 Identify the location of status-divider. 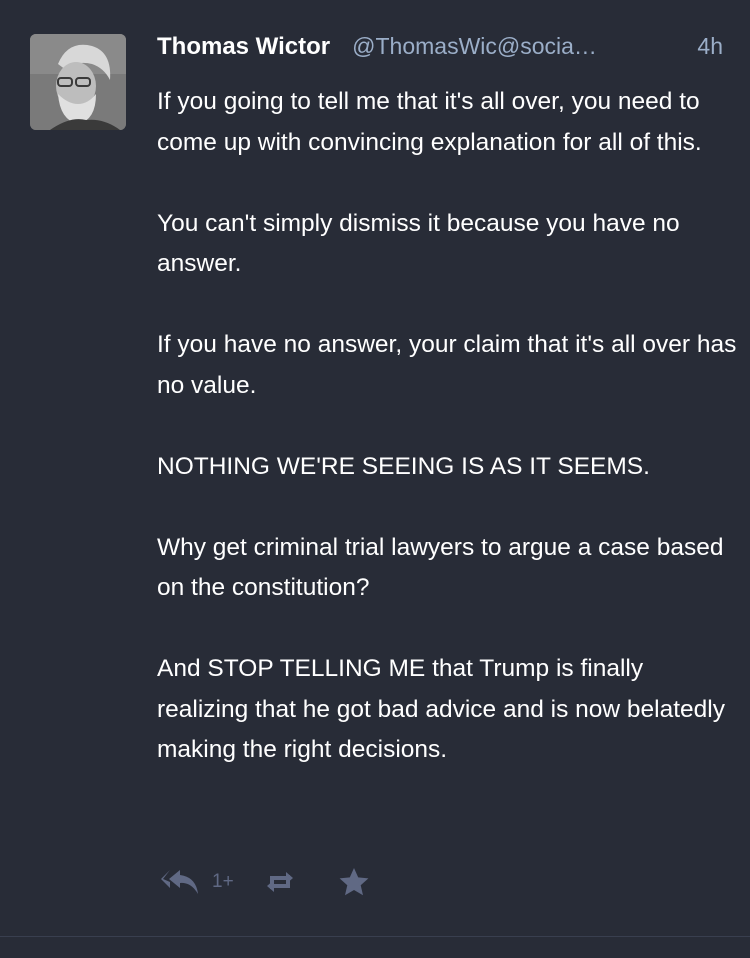
(375, 936).